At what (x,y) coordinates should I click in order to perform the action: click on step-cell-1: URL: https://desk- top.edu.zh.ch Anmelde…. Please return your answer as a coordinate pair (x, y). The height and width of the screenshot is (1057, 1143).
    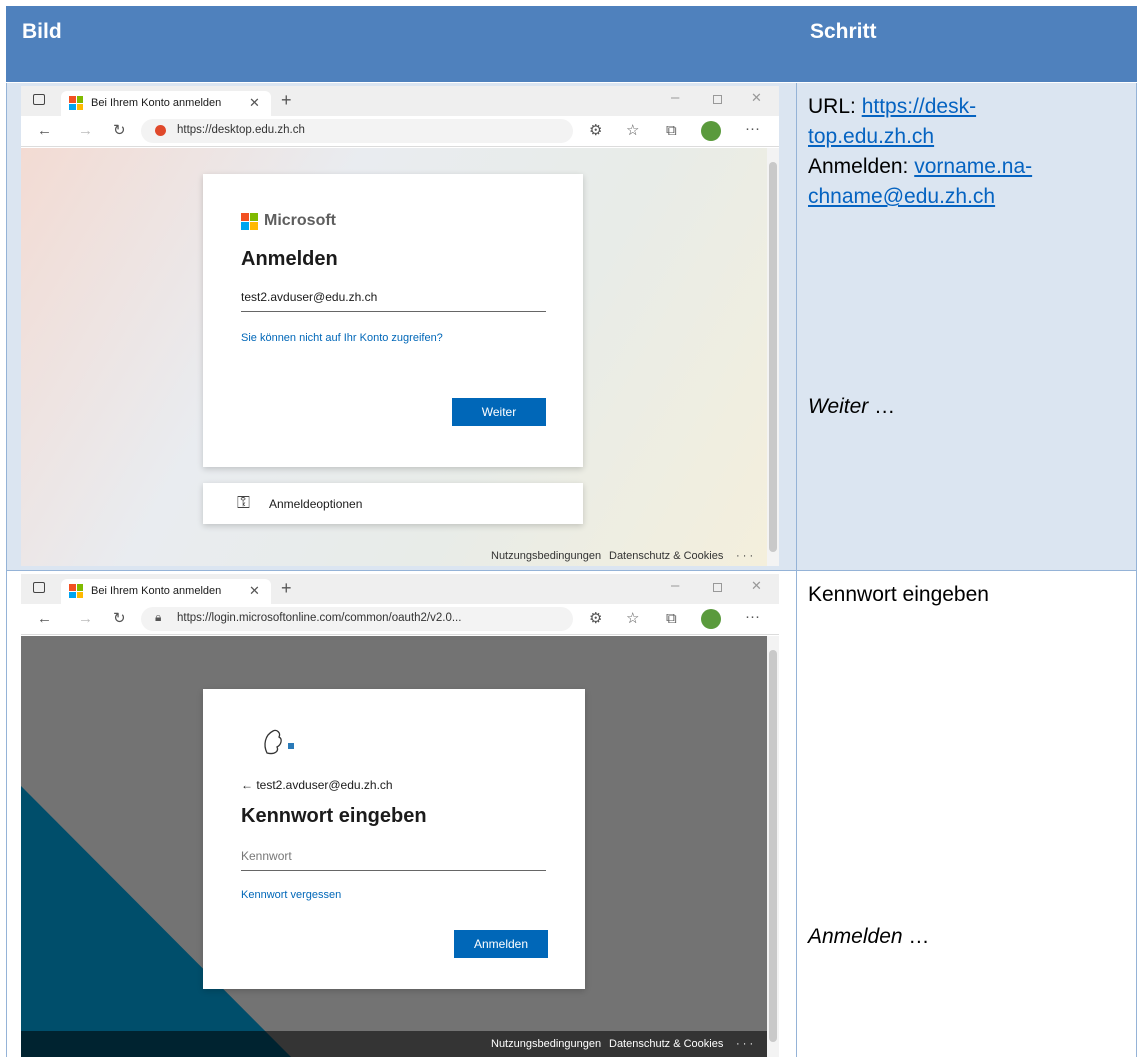
    Looking at the image, I should click on (968, 152).